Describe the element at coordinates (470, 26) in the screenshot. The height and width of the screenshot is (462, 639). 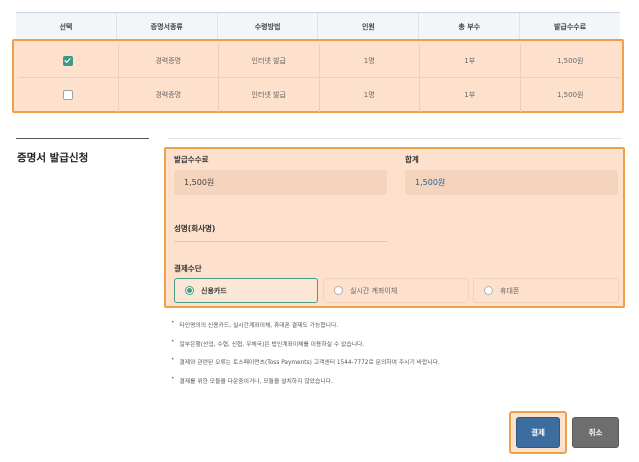
I see `col-header-copies: 총 부수` at that location.